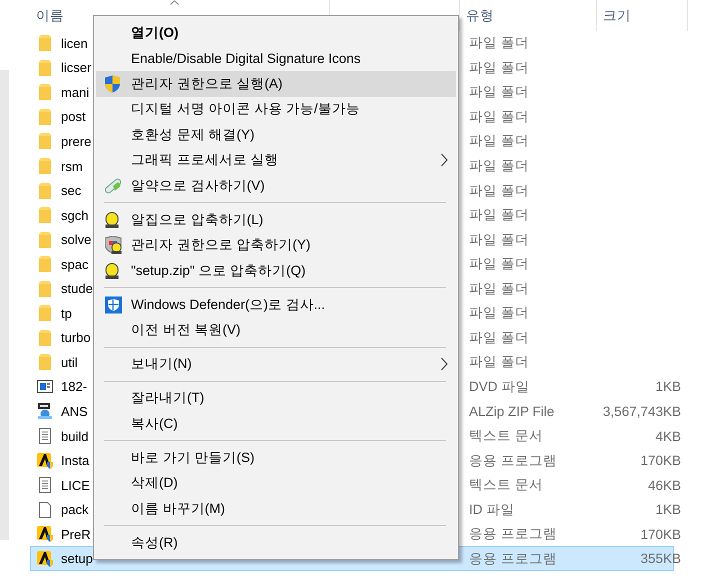 This screenshot has width=720, height=579. I want to click on file-name: util, so click(69, 362).